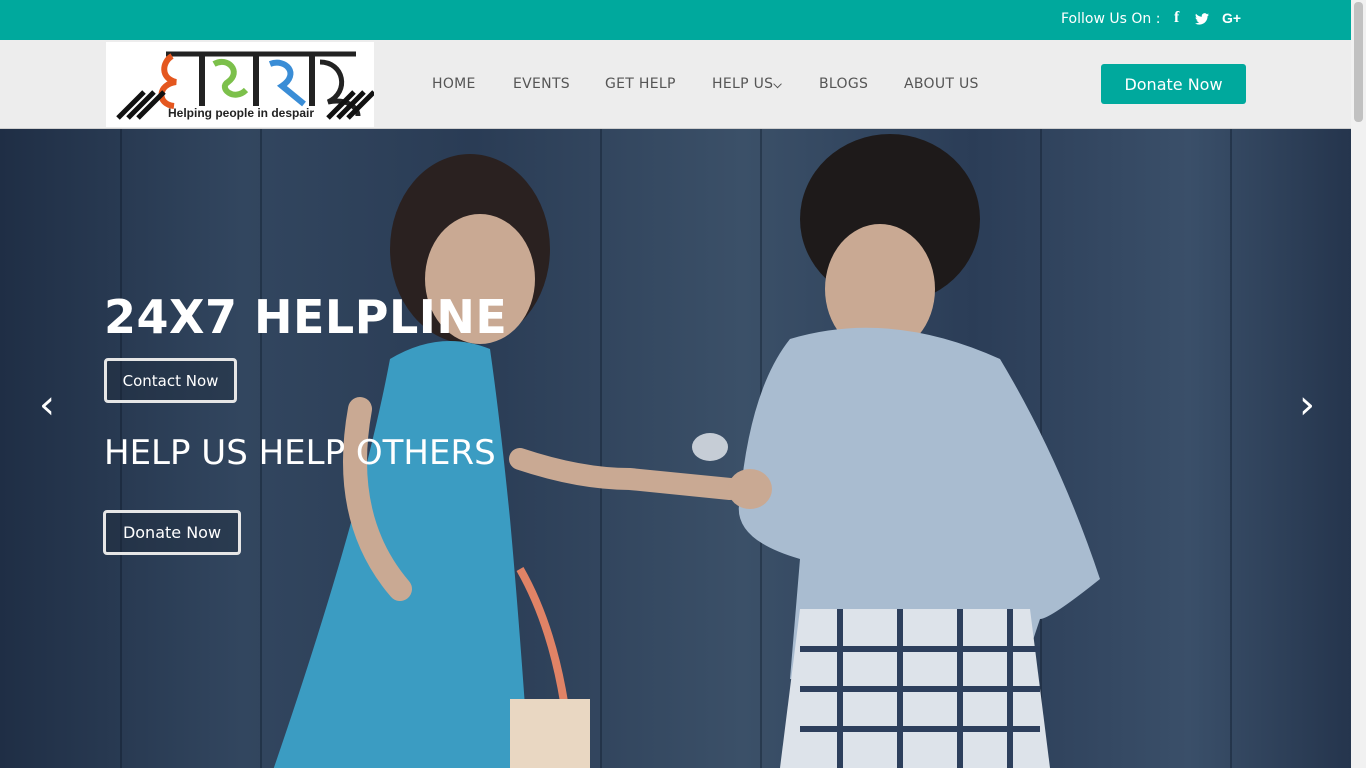  I want to click on nav-help-us: HELP US⌵, so click(747, 84).